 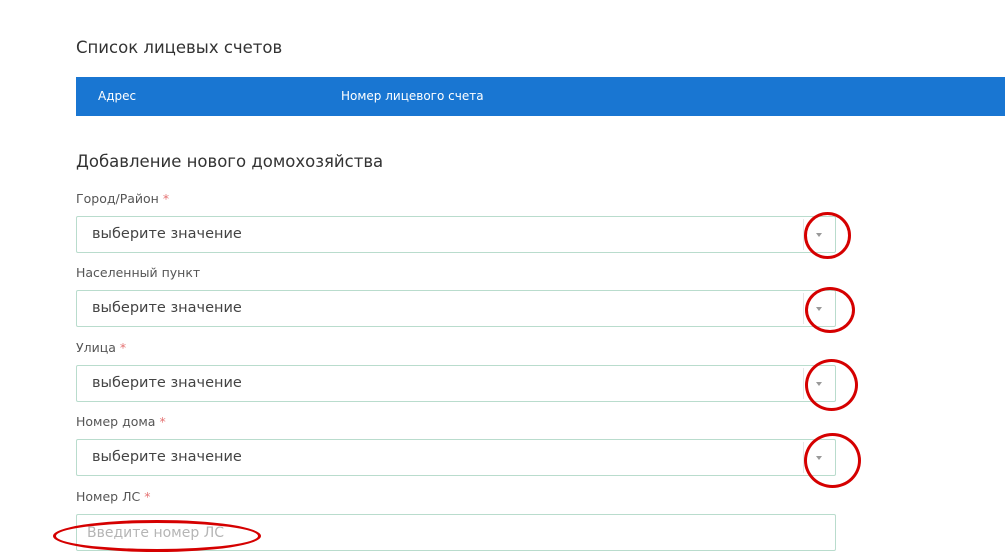 I want to click on account-number-label: Номер ЛС *, so click(x=113, y=496).